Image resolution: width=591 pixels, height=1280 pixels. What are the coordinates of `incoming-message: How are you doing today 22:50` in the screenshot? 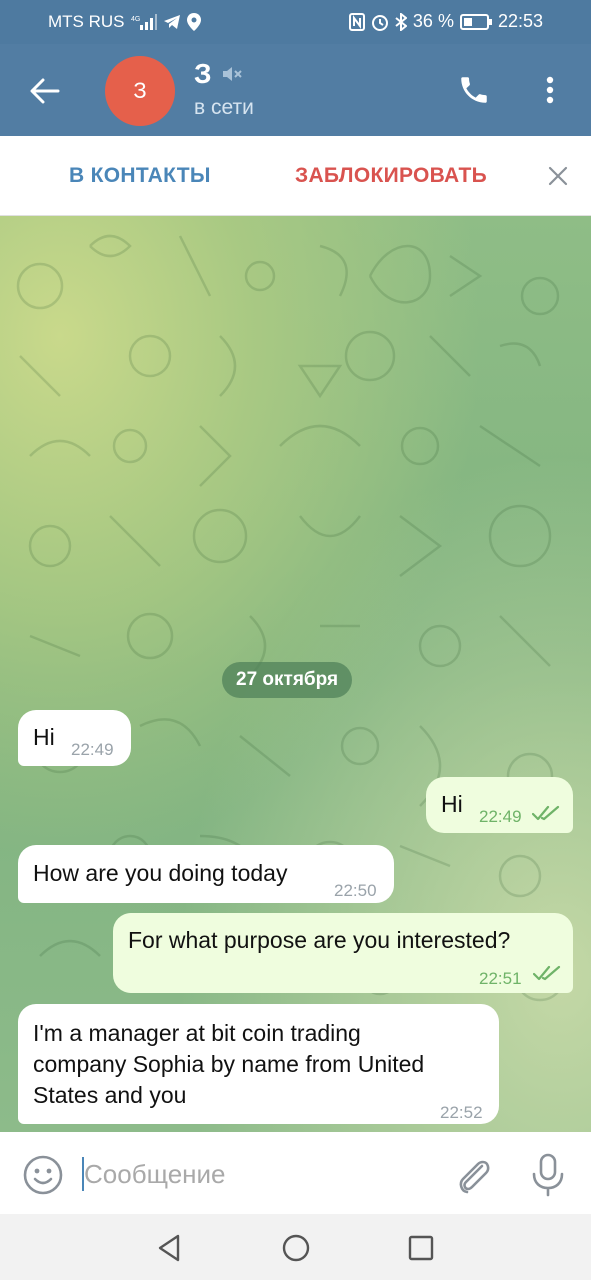 It's located at (206, 874).